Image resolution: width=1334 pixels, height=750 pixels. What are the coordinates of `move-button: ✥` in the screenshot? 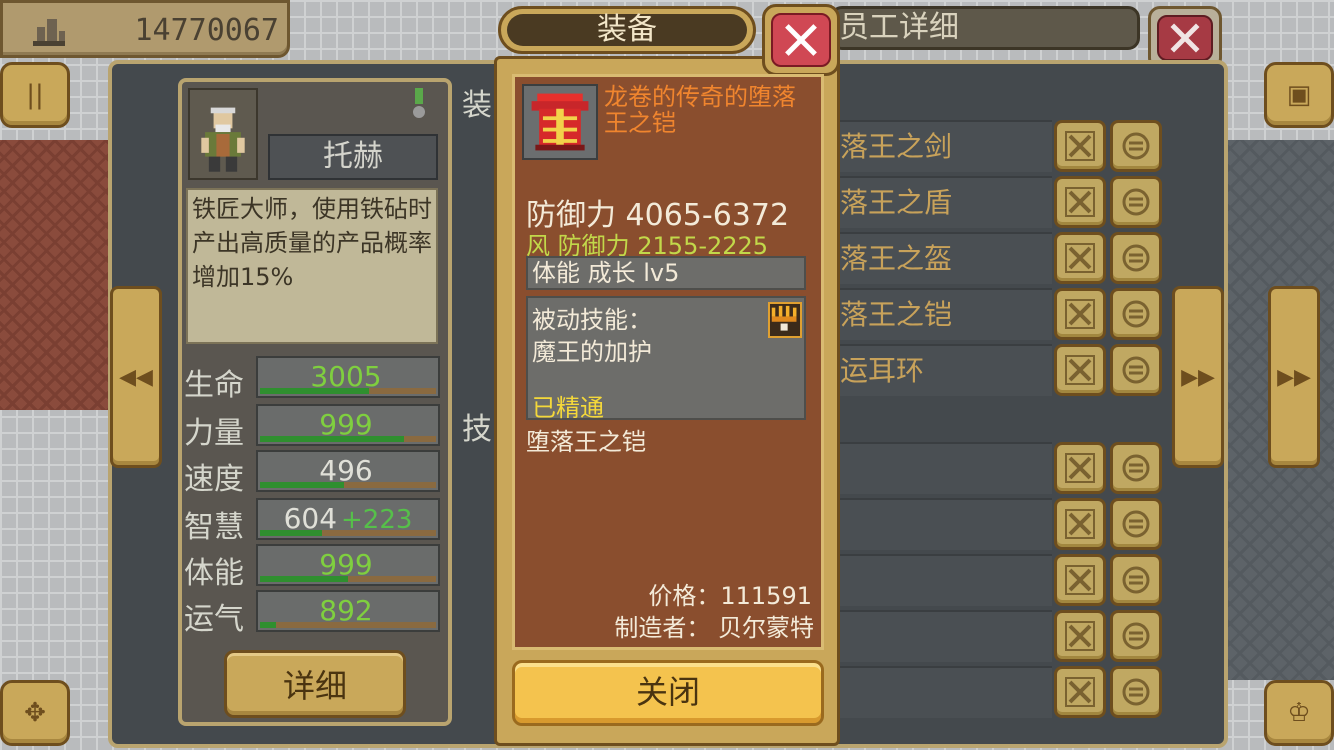 It's located at (35, 713).